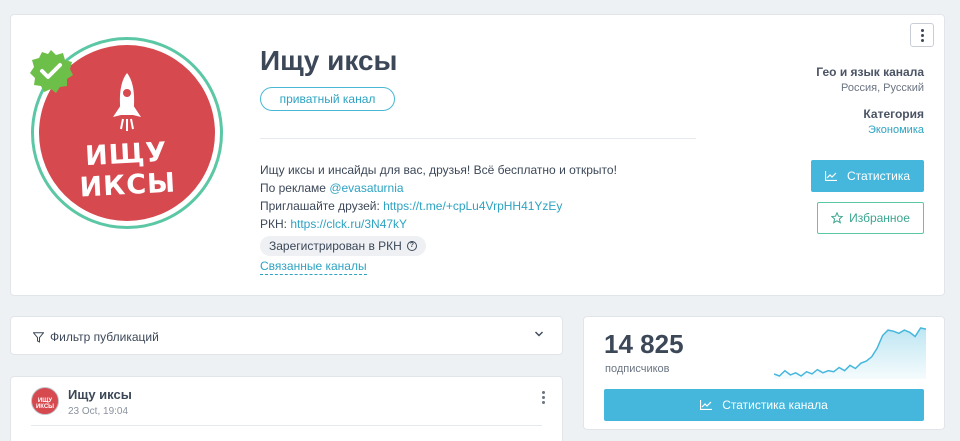 This screenshot has width=960, height=441. Describe the element at coordinates (870, 79) in the screenshot. I see `geo-block: Гео и язык канала Россия, Русский` at that location.